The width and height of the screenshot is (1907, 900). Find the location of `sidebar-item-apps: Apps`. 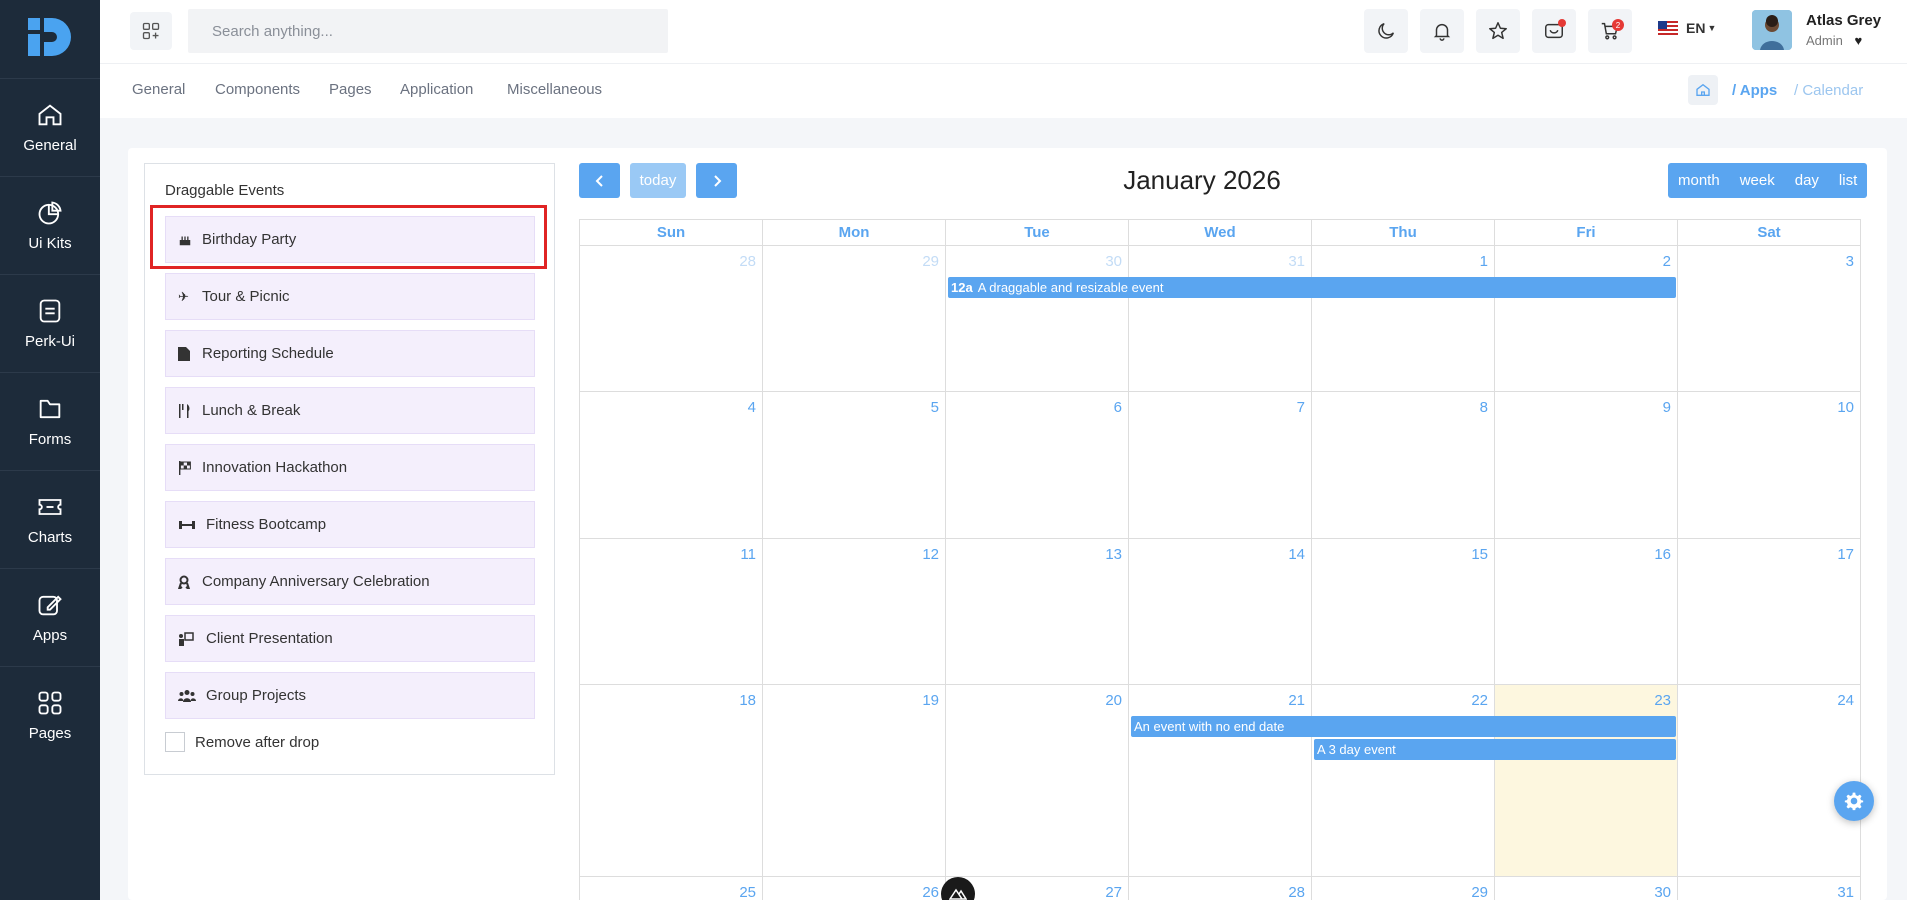

sidebar-item-apps: Apps is located at coordinates (50, 617).